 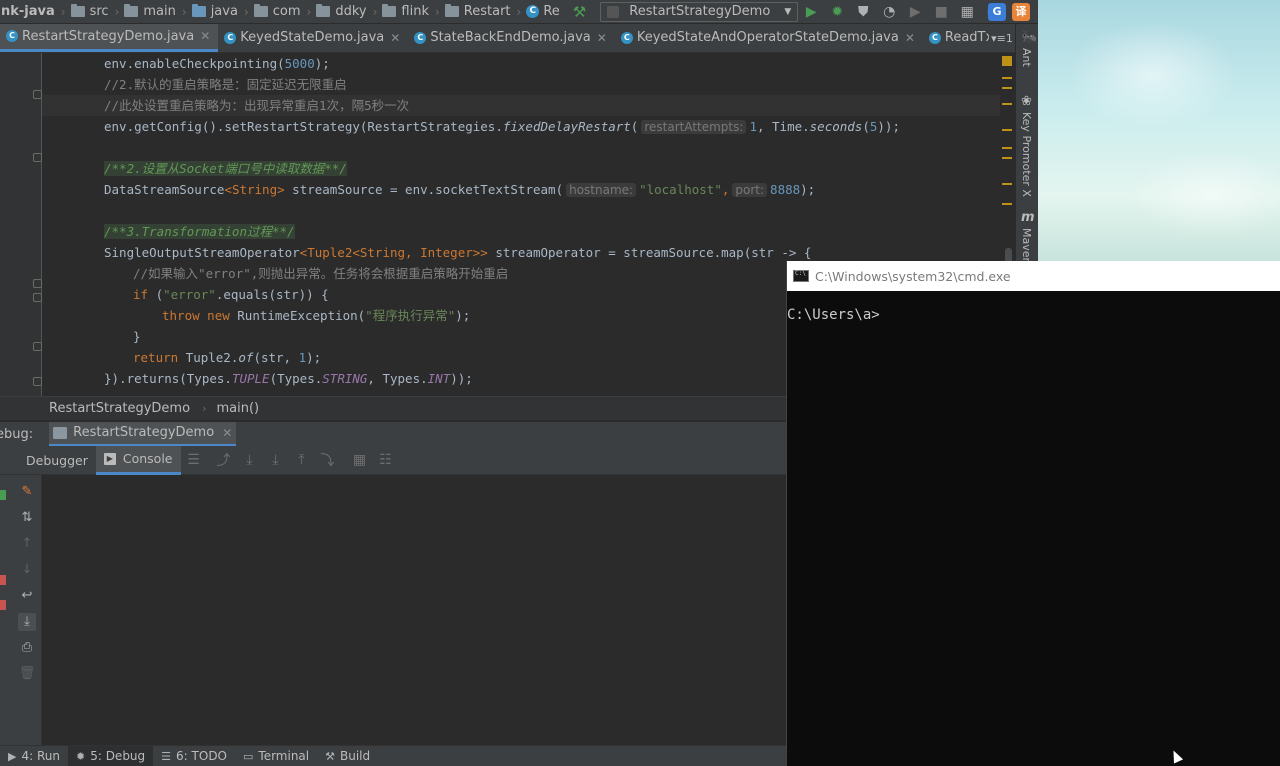 I want to click on coverage-shield-icon: ⛊, so click(x=863, y=11).